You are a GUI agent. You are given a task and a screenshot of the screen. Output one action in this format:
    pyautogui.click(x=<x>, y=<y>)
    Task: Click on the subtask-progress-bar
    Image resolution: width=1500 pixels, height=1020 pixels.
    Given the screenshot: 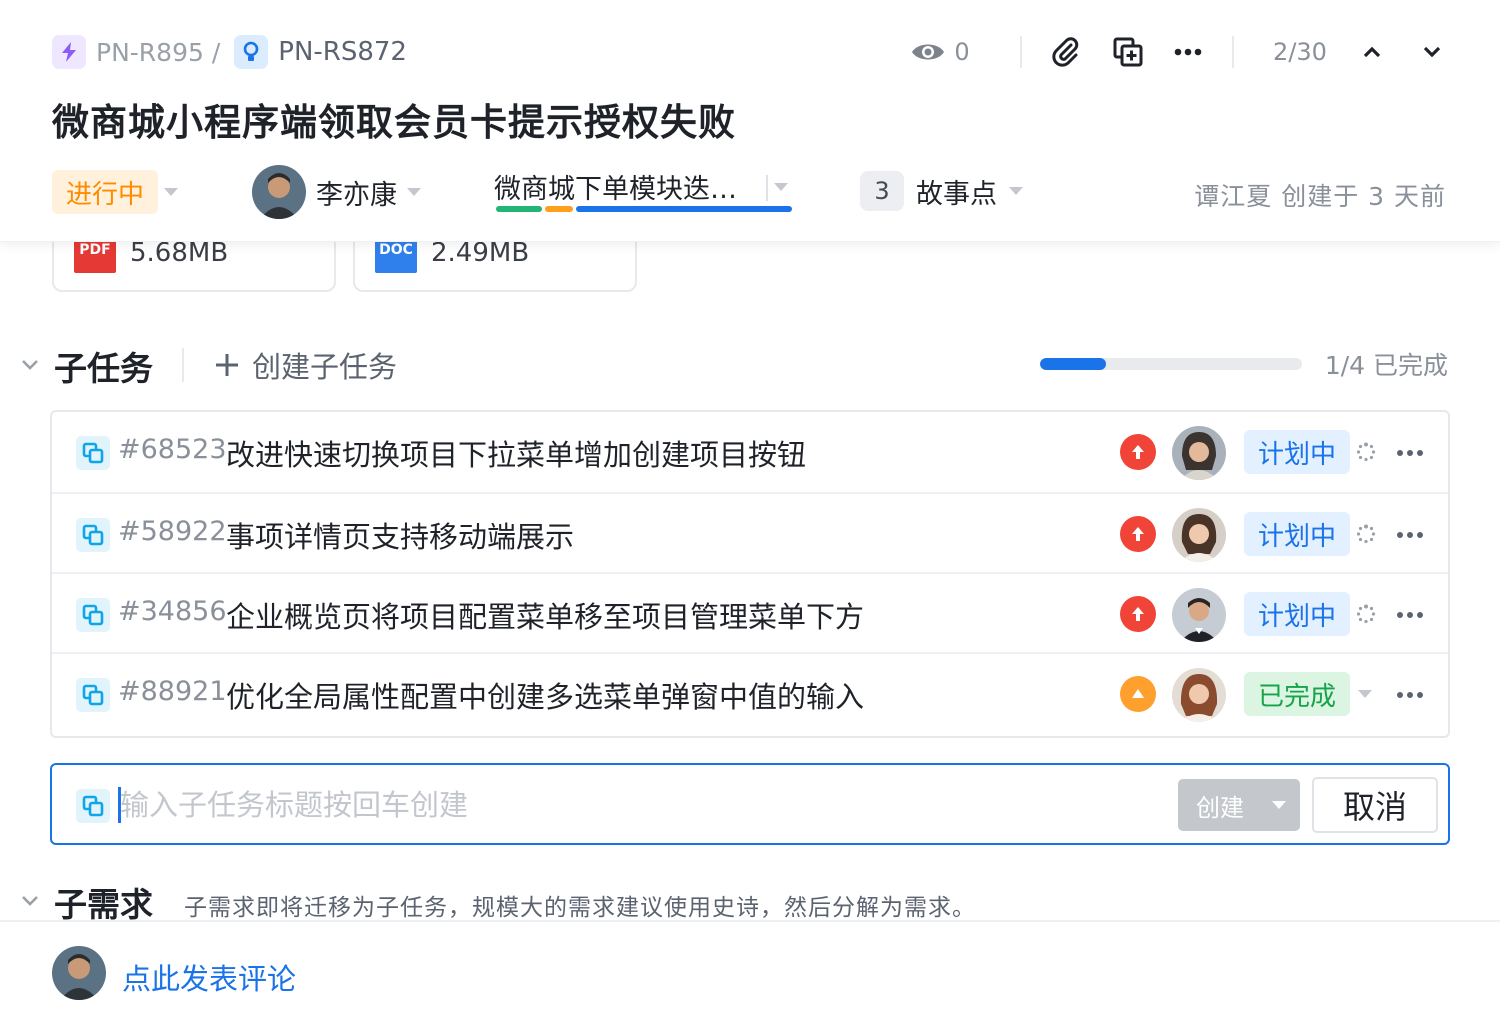 What is the action you would take?
    pyautogui.click(x=1171, y=364)
    